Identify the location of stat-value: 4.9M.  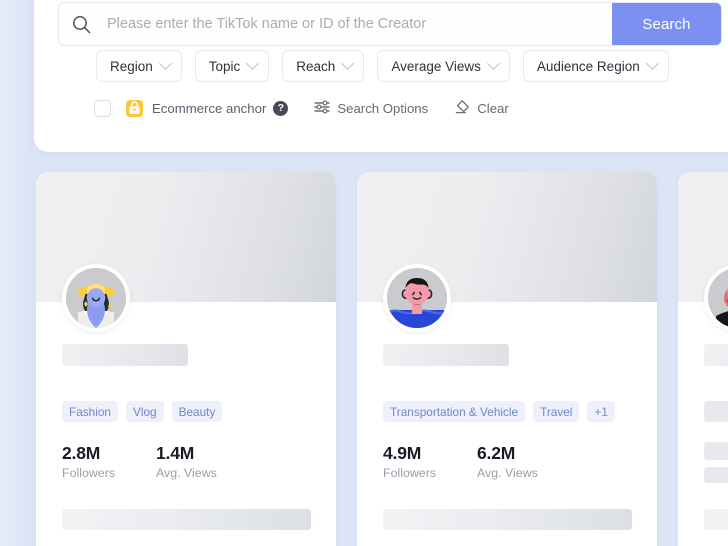
(402, 453).